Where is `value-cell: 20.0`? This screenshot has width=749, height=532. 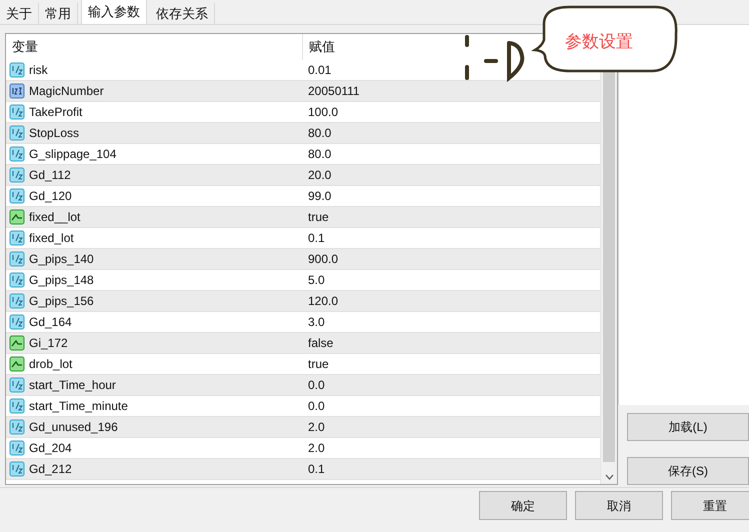 value-cell: 20.0 is located at coordinates (451, 175).